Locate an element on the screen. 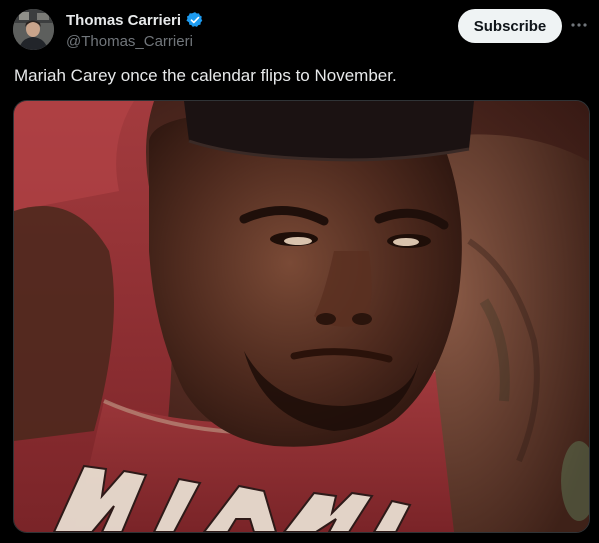 This screenshot has height=543, width=599. subscribe-button: Subscribe is located at coordinates (510, 26).